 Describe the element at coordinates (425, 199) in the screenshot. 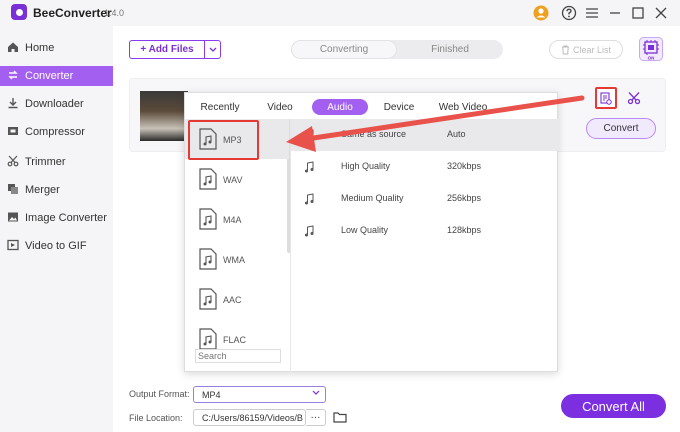

I see `quality-row-medium: Medium Quality 256kbps` at that location.